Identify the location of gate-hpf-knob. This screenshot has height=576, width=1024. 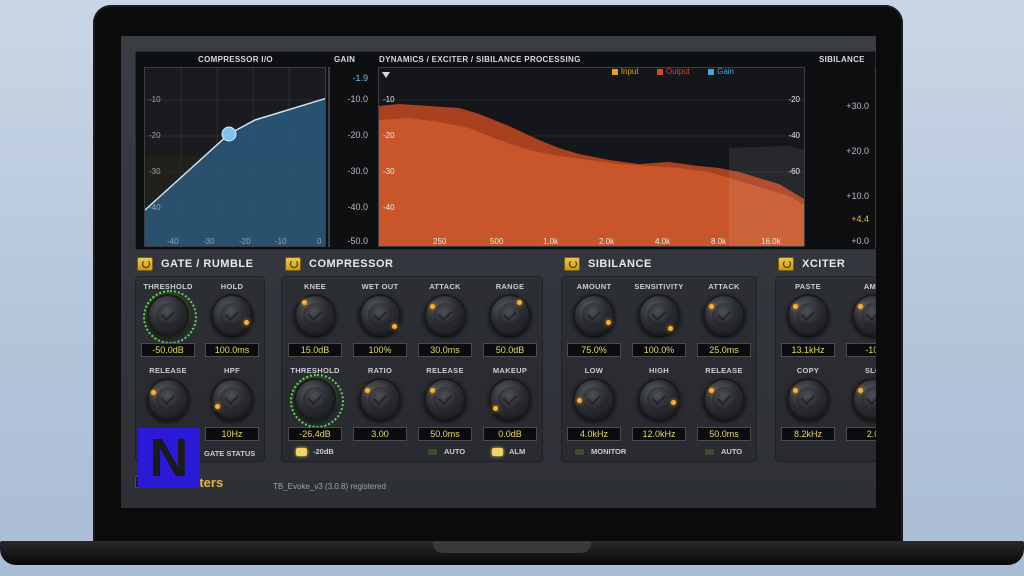
(232, 399).